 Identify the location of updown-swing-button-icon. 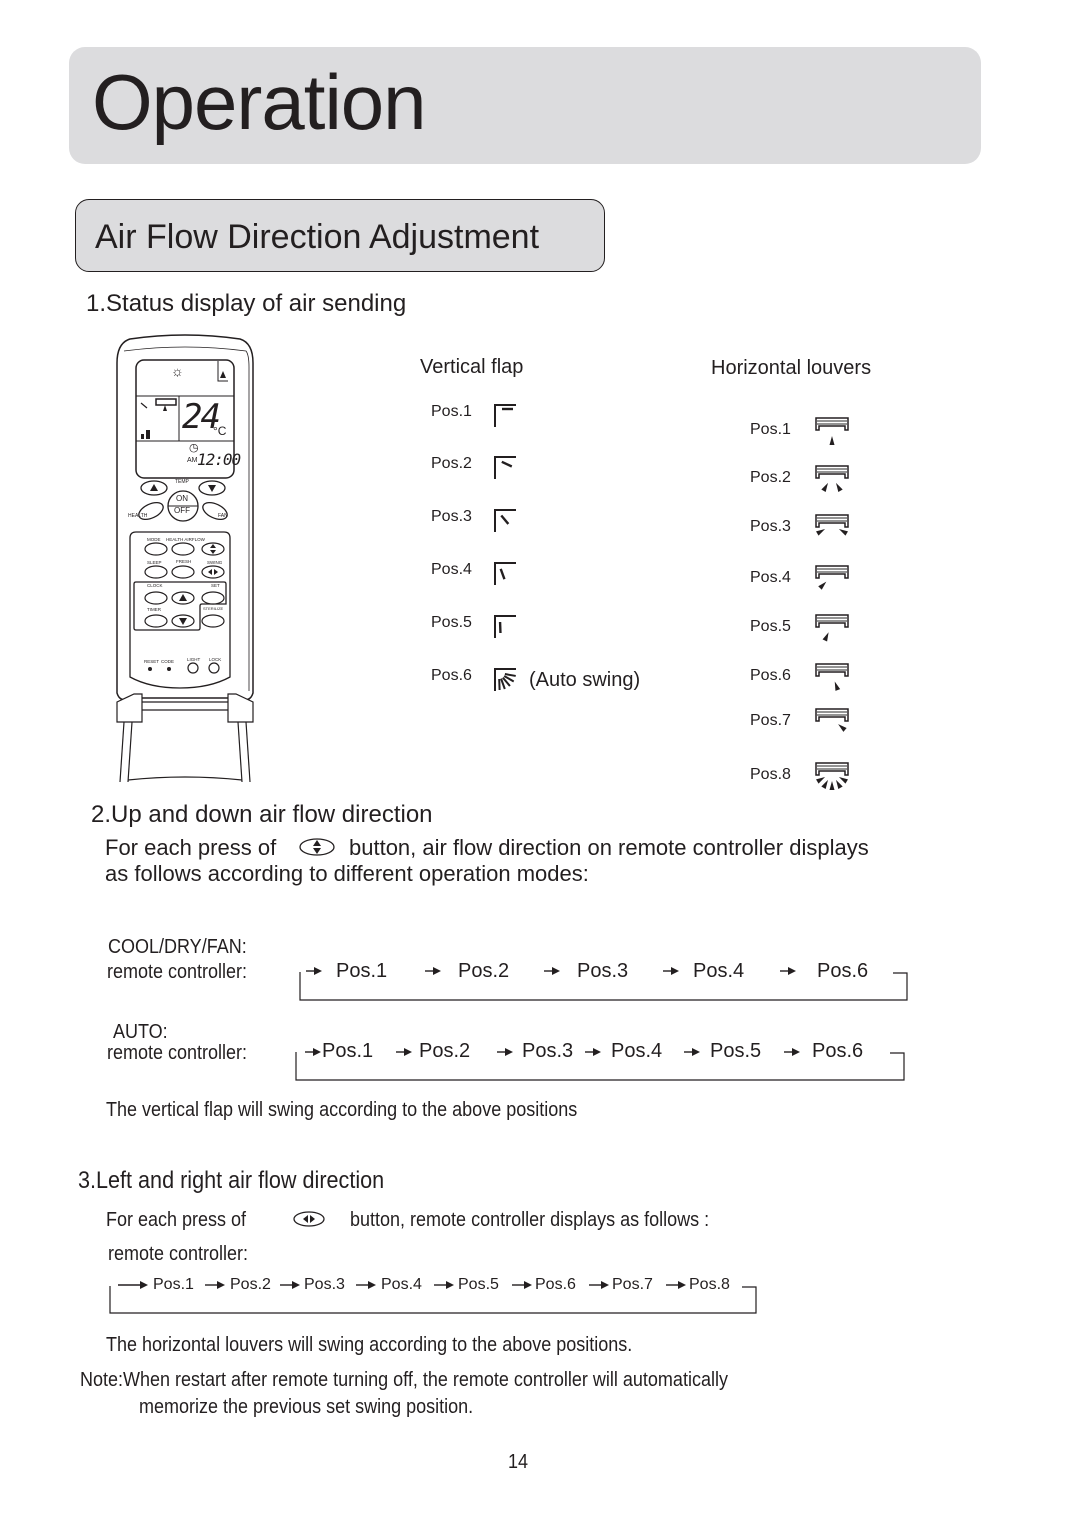
(317, 847).